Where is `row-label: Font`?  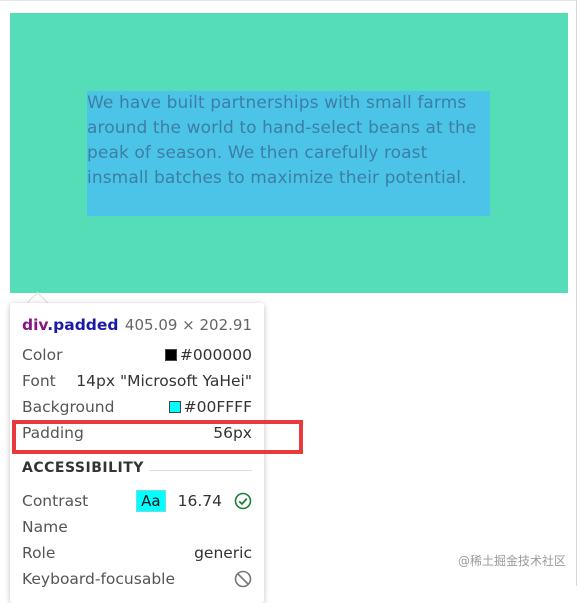
row-label: Font is located at coordinates (39, 381).